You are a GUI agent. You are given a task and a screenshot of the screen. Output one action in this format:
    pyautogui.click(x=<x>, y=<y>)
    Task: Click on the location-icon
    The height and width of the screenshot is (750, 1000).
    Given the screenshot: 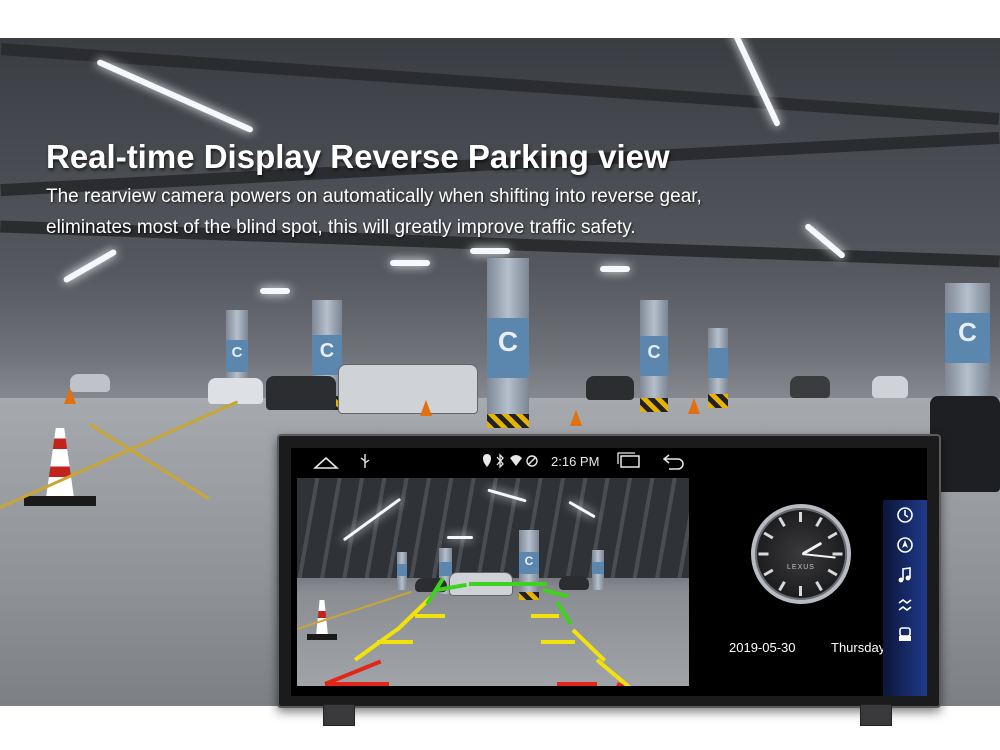 What is the action you would take?
    pyautogui.click(x=487, y=464)
    